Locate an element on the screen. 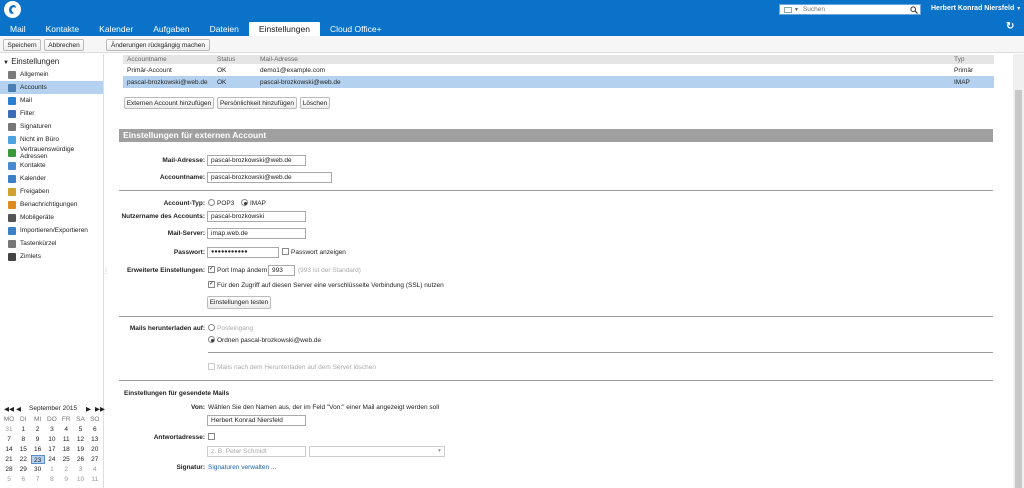  change-port-checkbox: ✓ Port Imap ändern is located at coordinates (237, 270).